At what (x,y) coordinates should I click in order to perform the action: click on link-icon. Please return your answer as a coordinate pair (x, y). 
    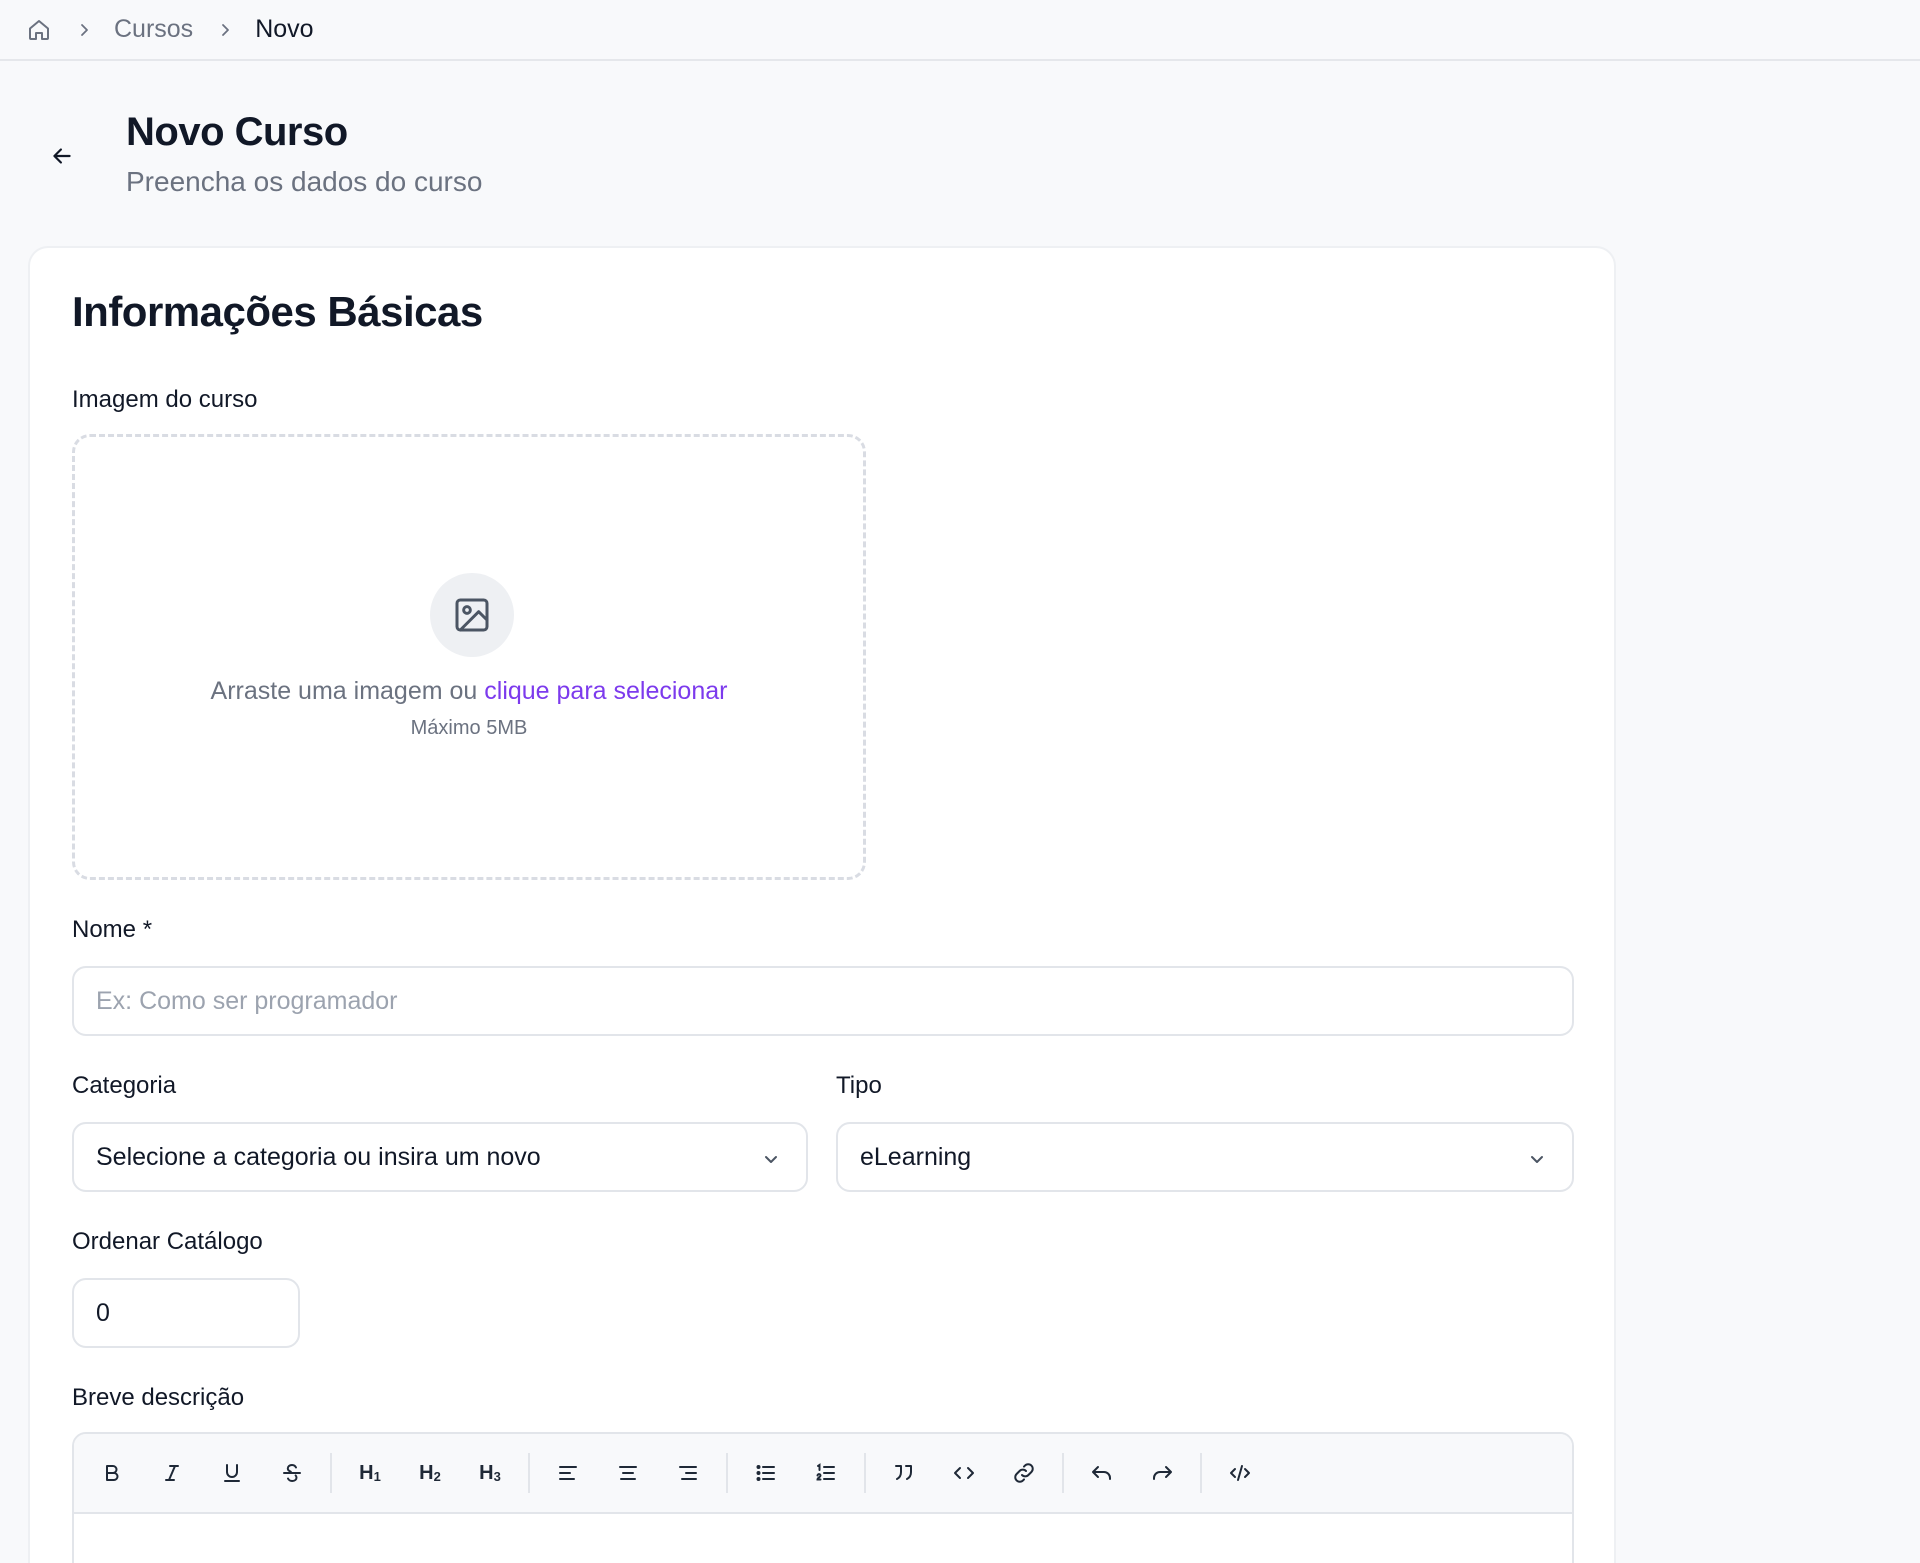
    Looking at the image, I should click on (1024, 1473).